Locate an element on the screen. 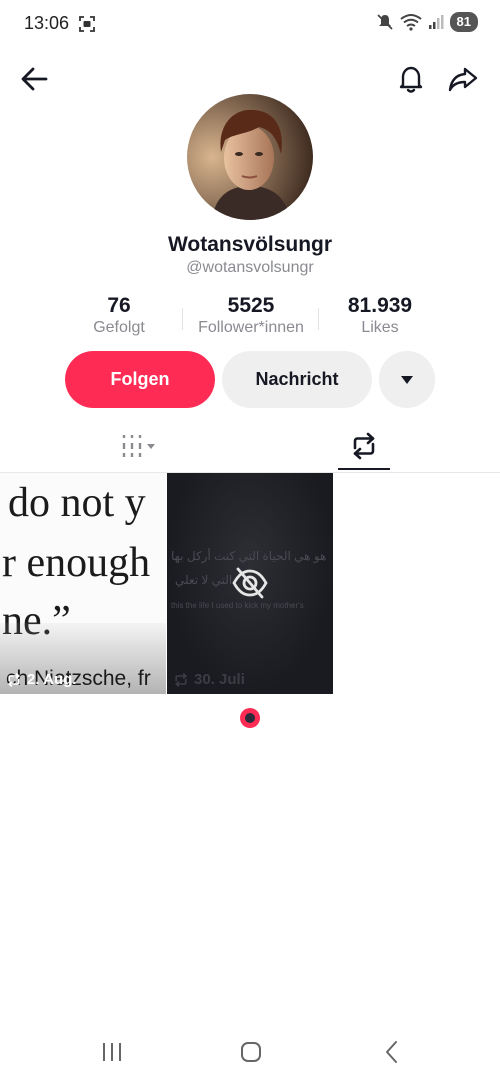 The height and width of the screenshot is (1084, 500). quote-text-line: r enough is located at coordinates (76, 563).